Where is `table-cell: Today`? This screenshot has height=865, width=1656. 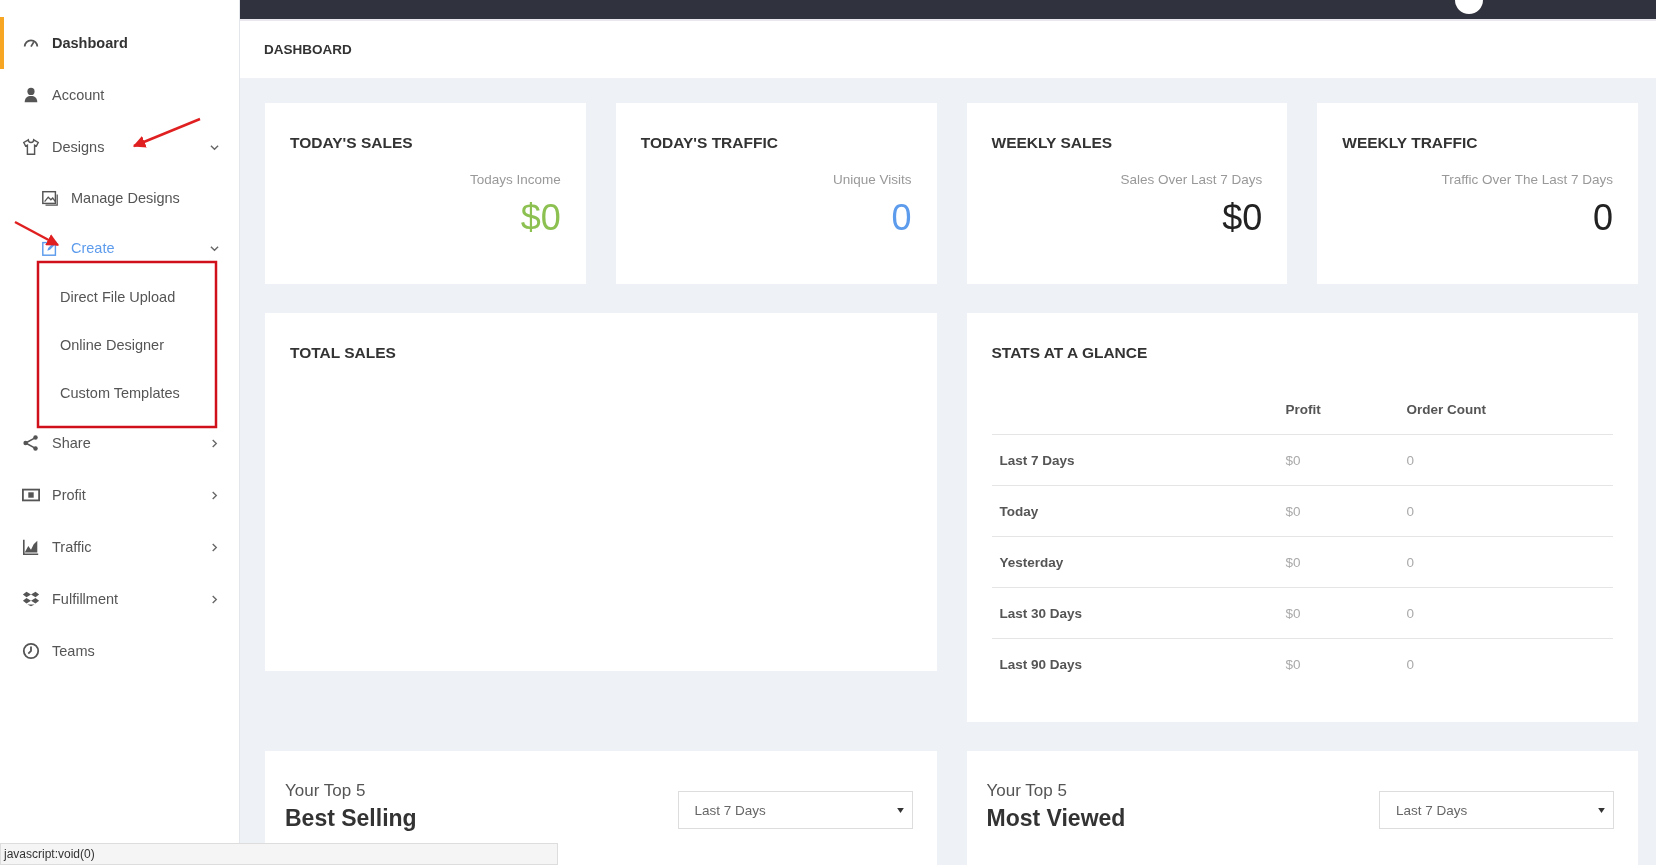
table-cell: Today is located at coordinates (1134, 511).